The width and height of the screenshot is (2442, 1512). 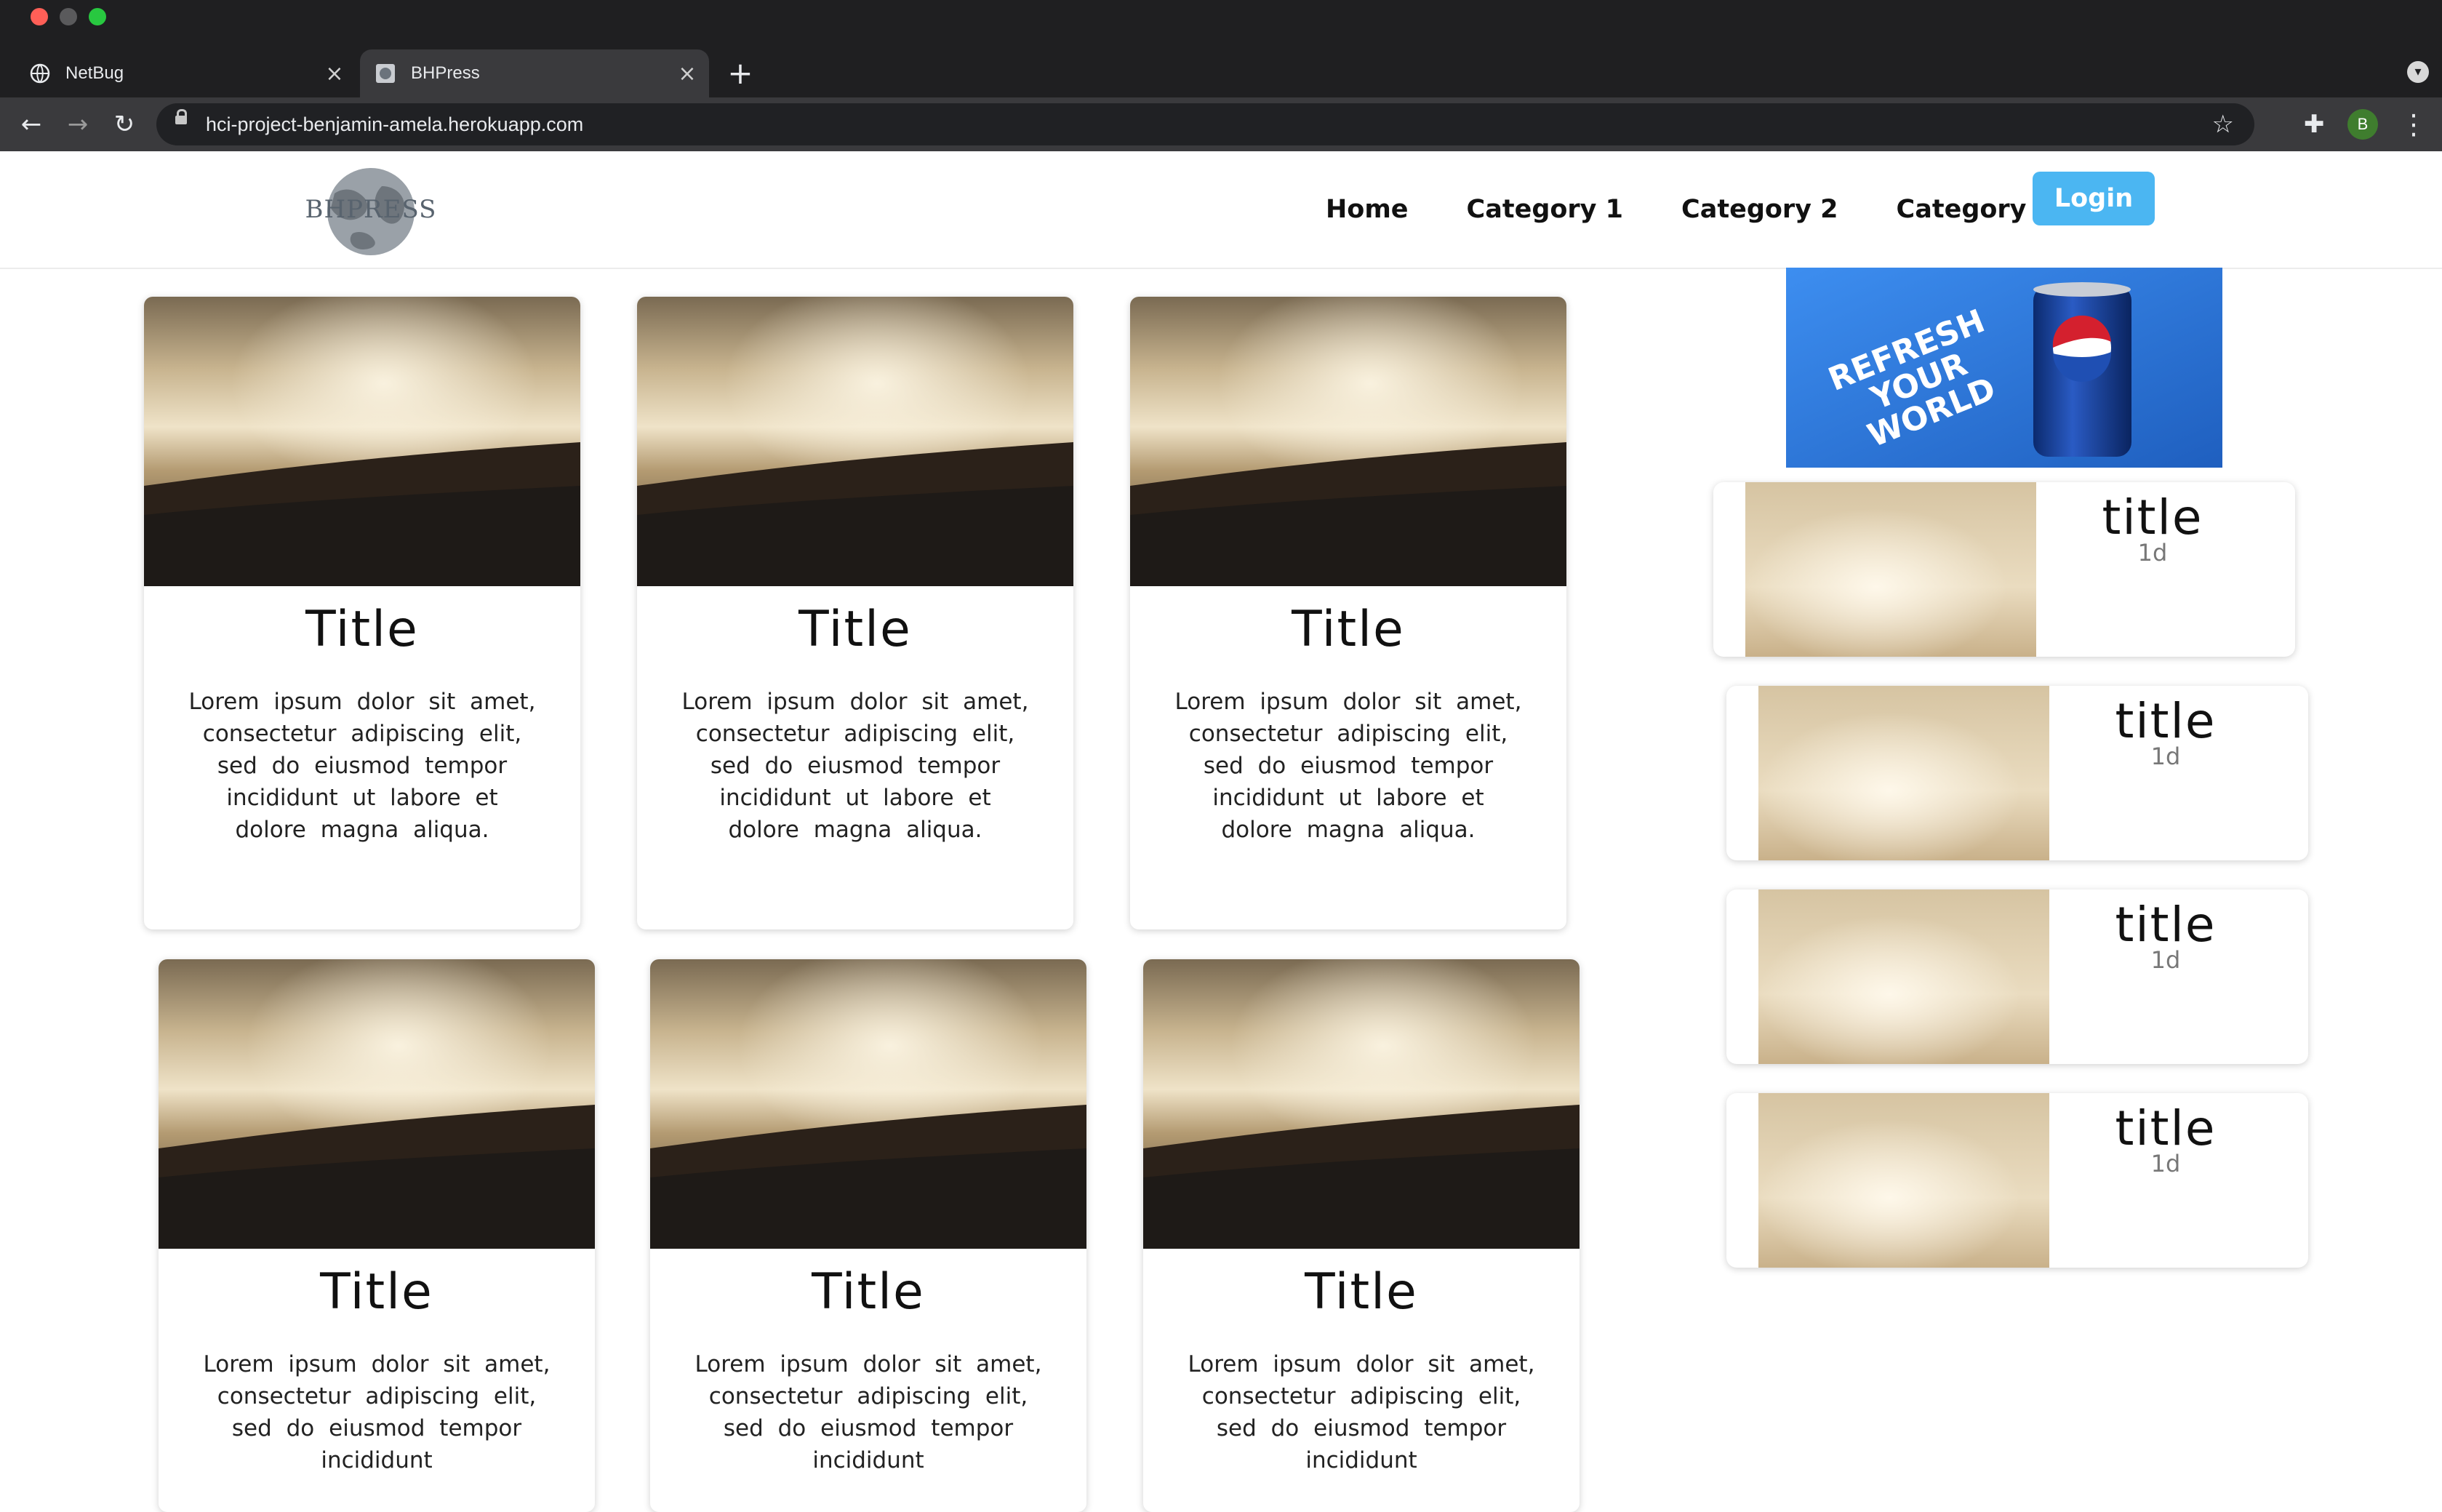 I want to click on tab-label: NetBug, so click(x=95, y=73).